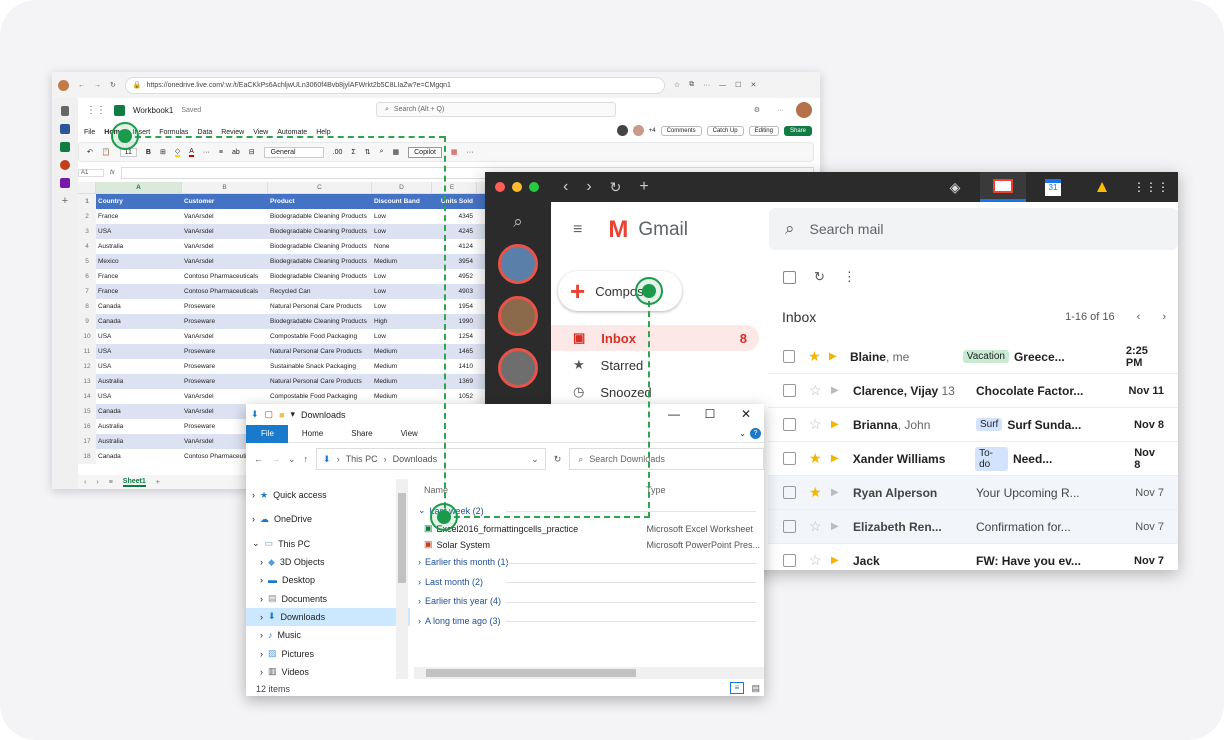 Image resolution: width=1224 pixels, height=740 pixels. What do you see at coordinates (91, 173) in the screenshot?
I see `name-box: A1` at bounding box center [91, 173].